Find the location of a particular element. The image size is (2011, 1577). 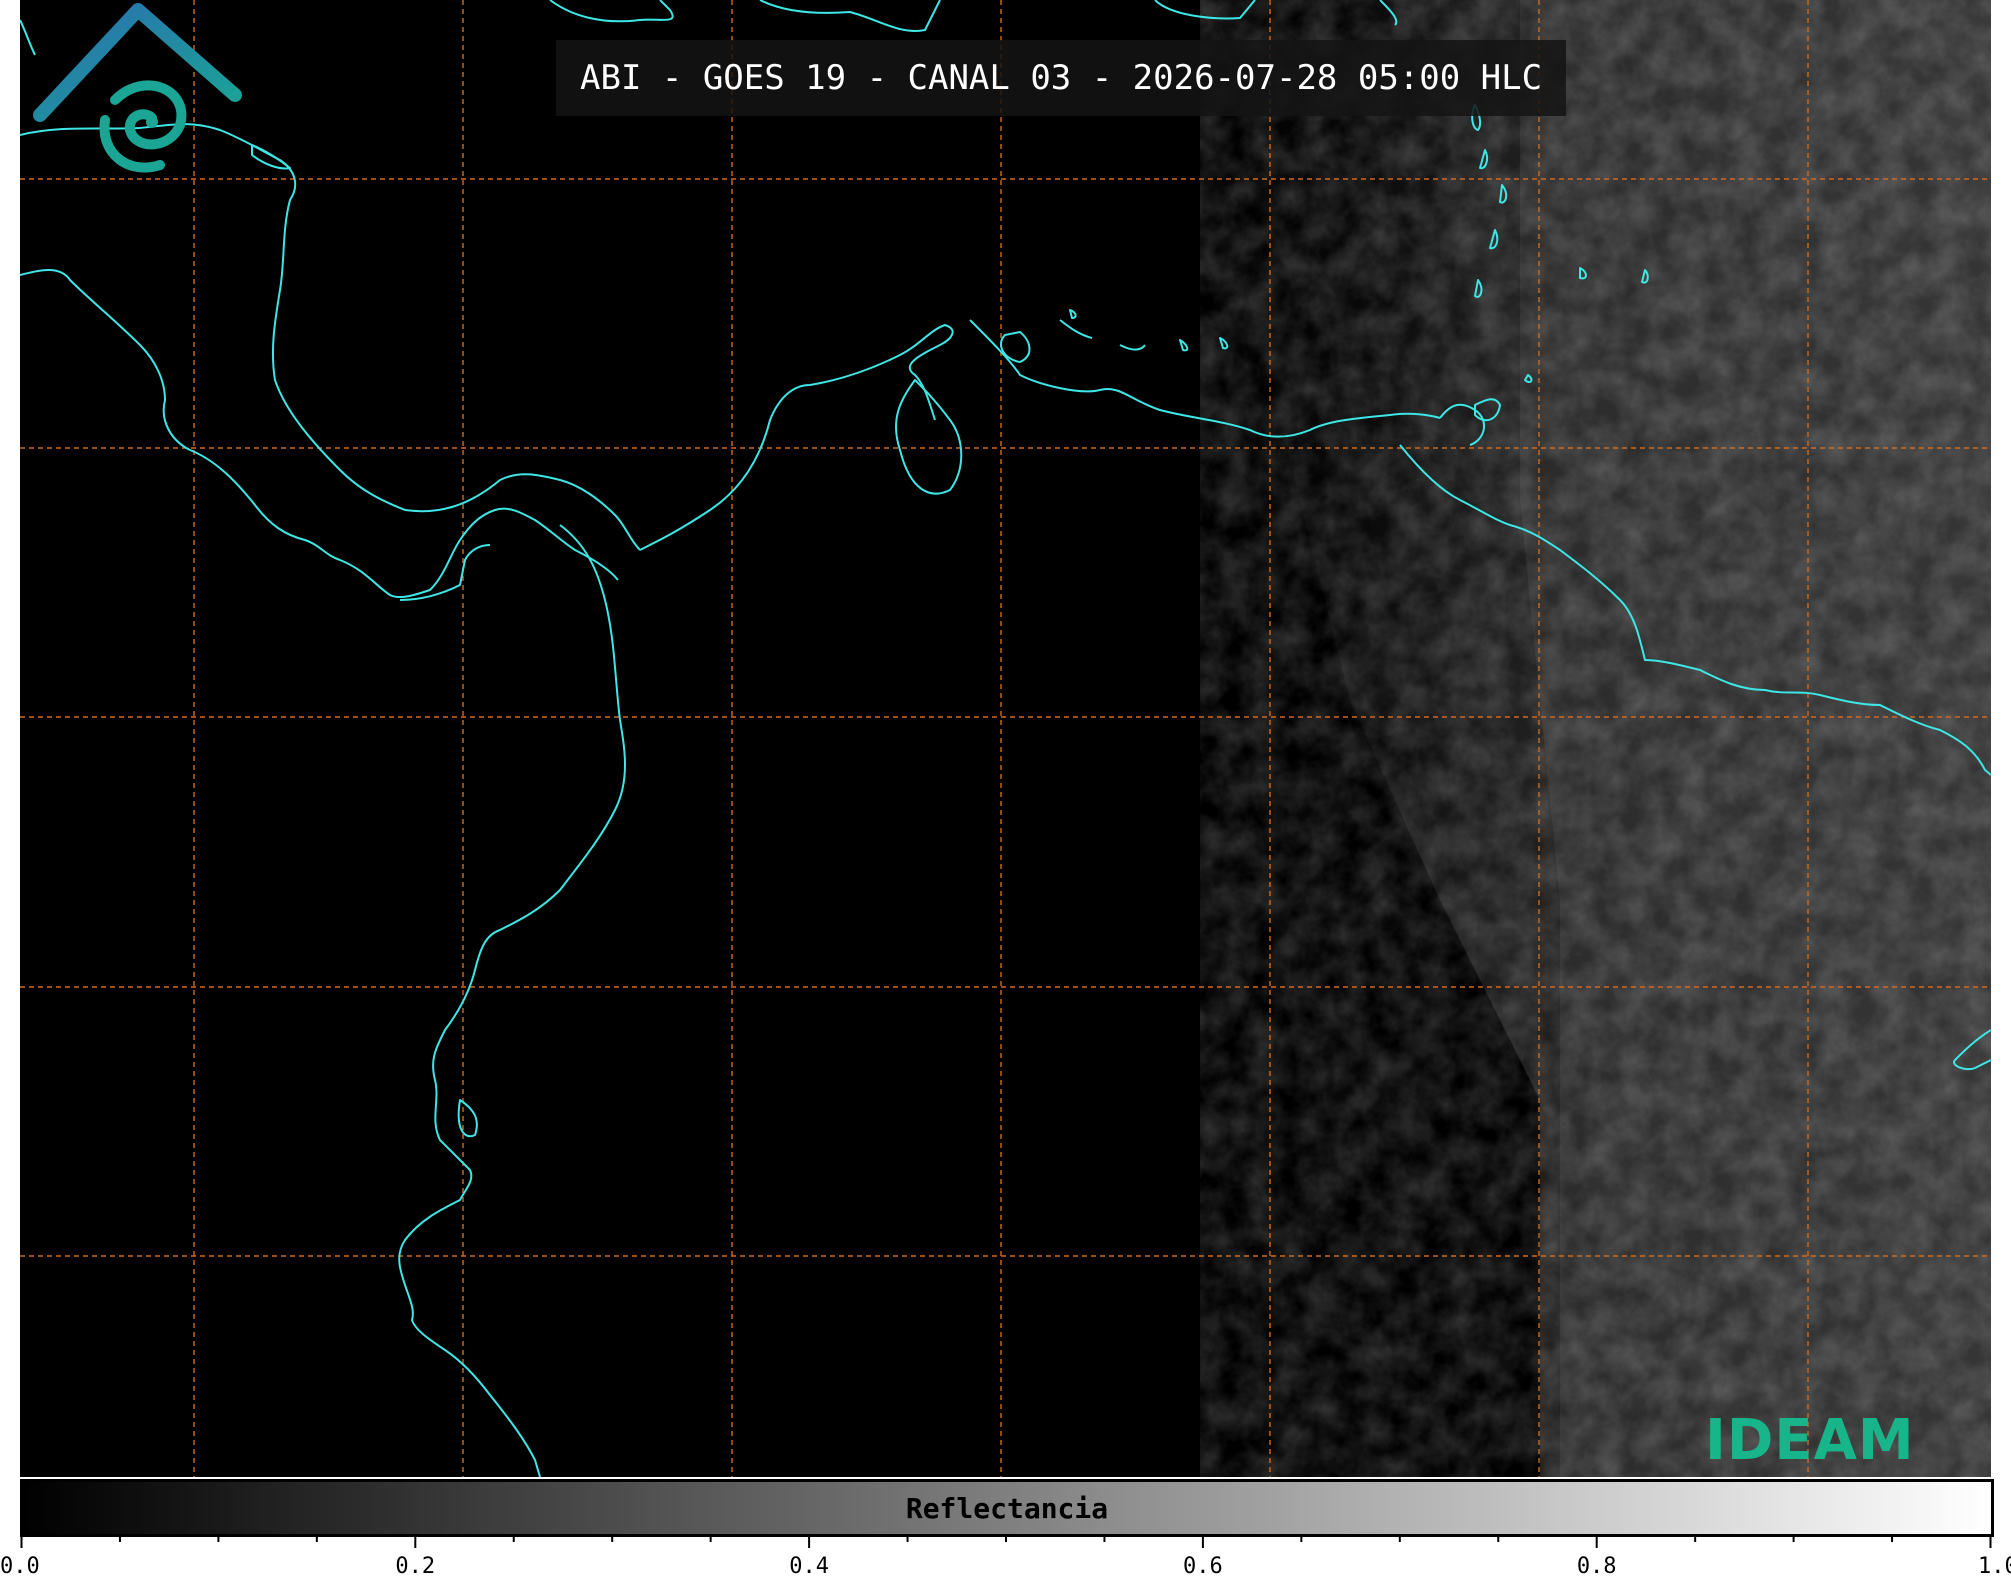

colorbar-tick-label: 0.6 is located at coordinates (1203, 1565).